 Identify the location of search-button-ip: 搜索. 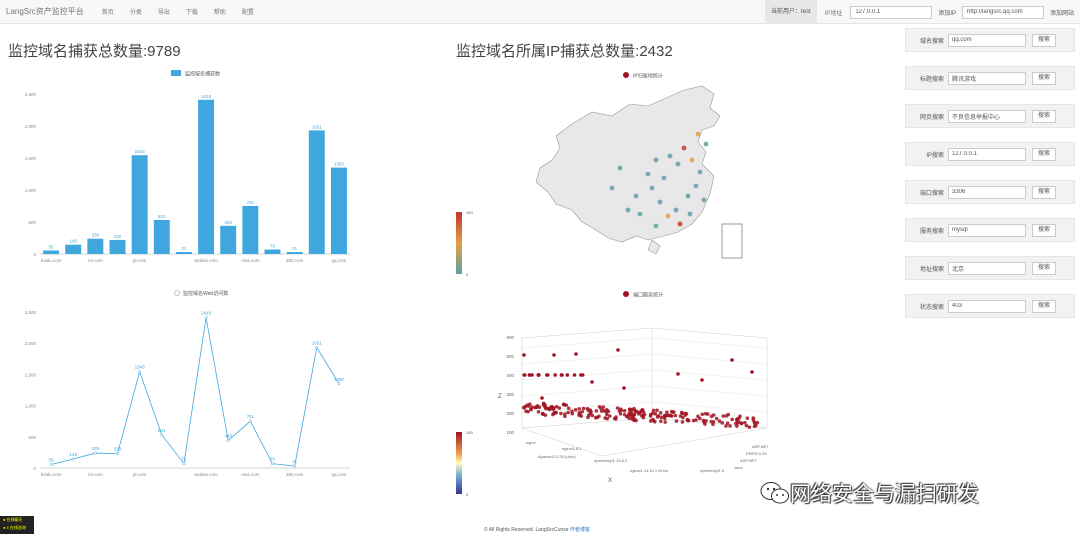
(1044, 154).